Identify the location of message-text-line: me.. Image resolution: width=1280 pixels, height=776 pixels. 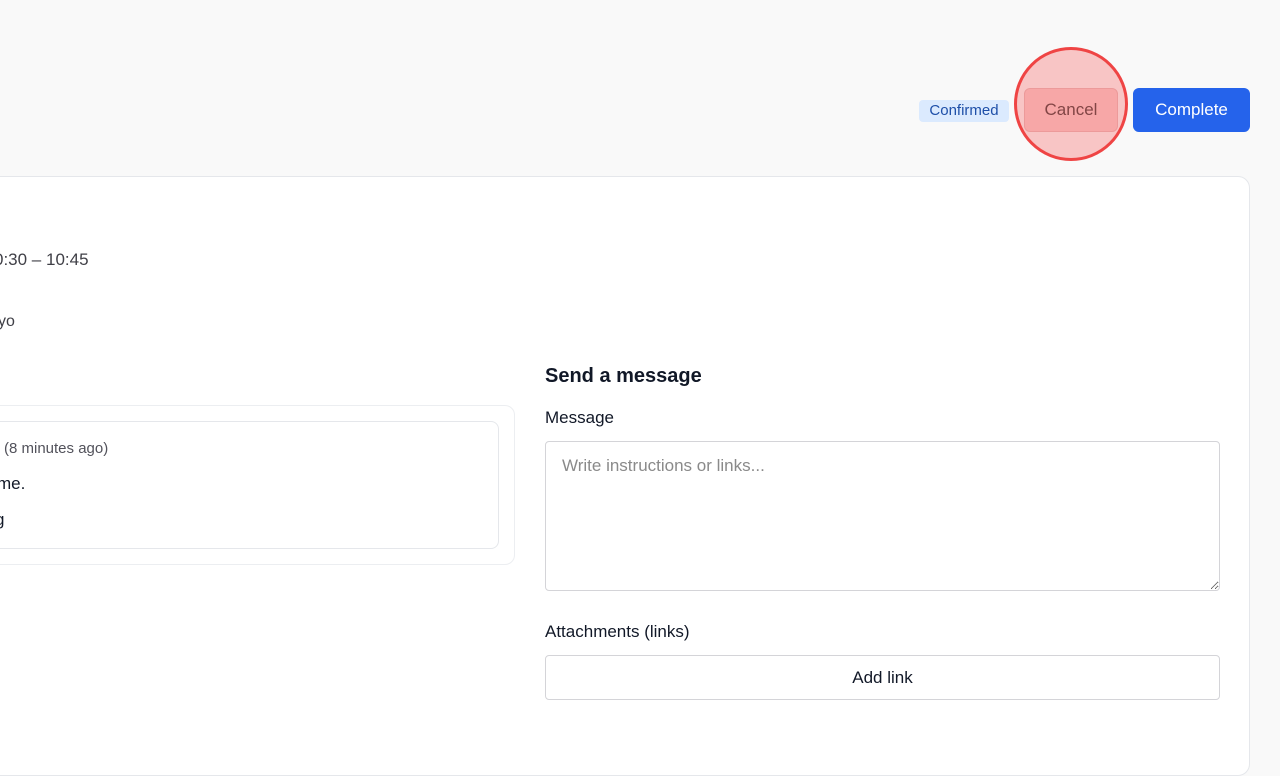
(13, 483).